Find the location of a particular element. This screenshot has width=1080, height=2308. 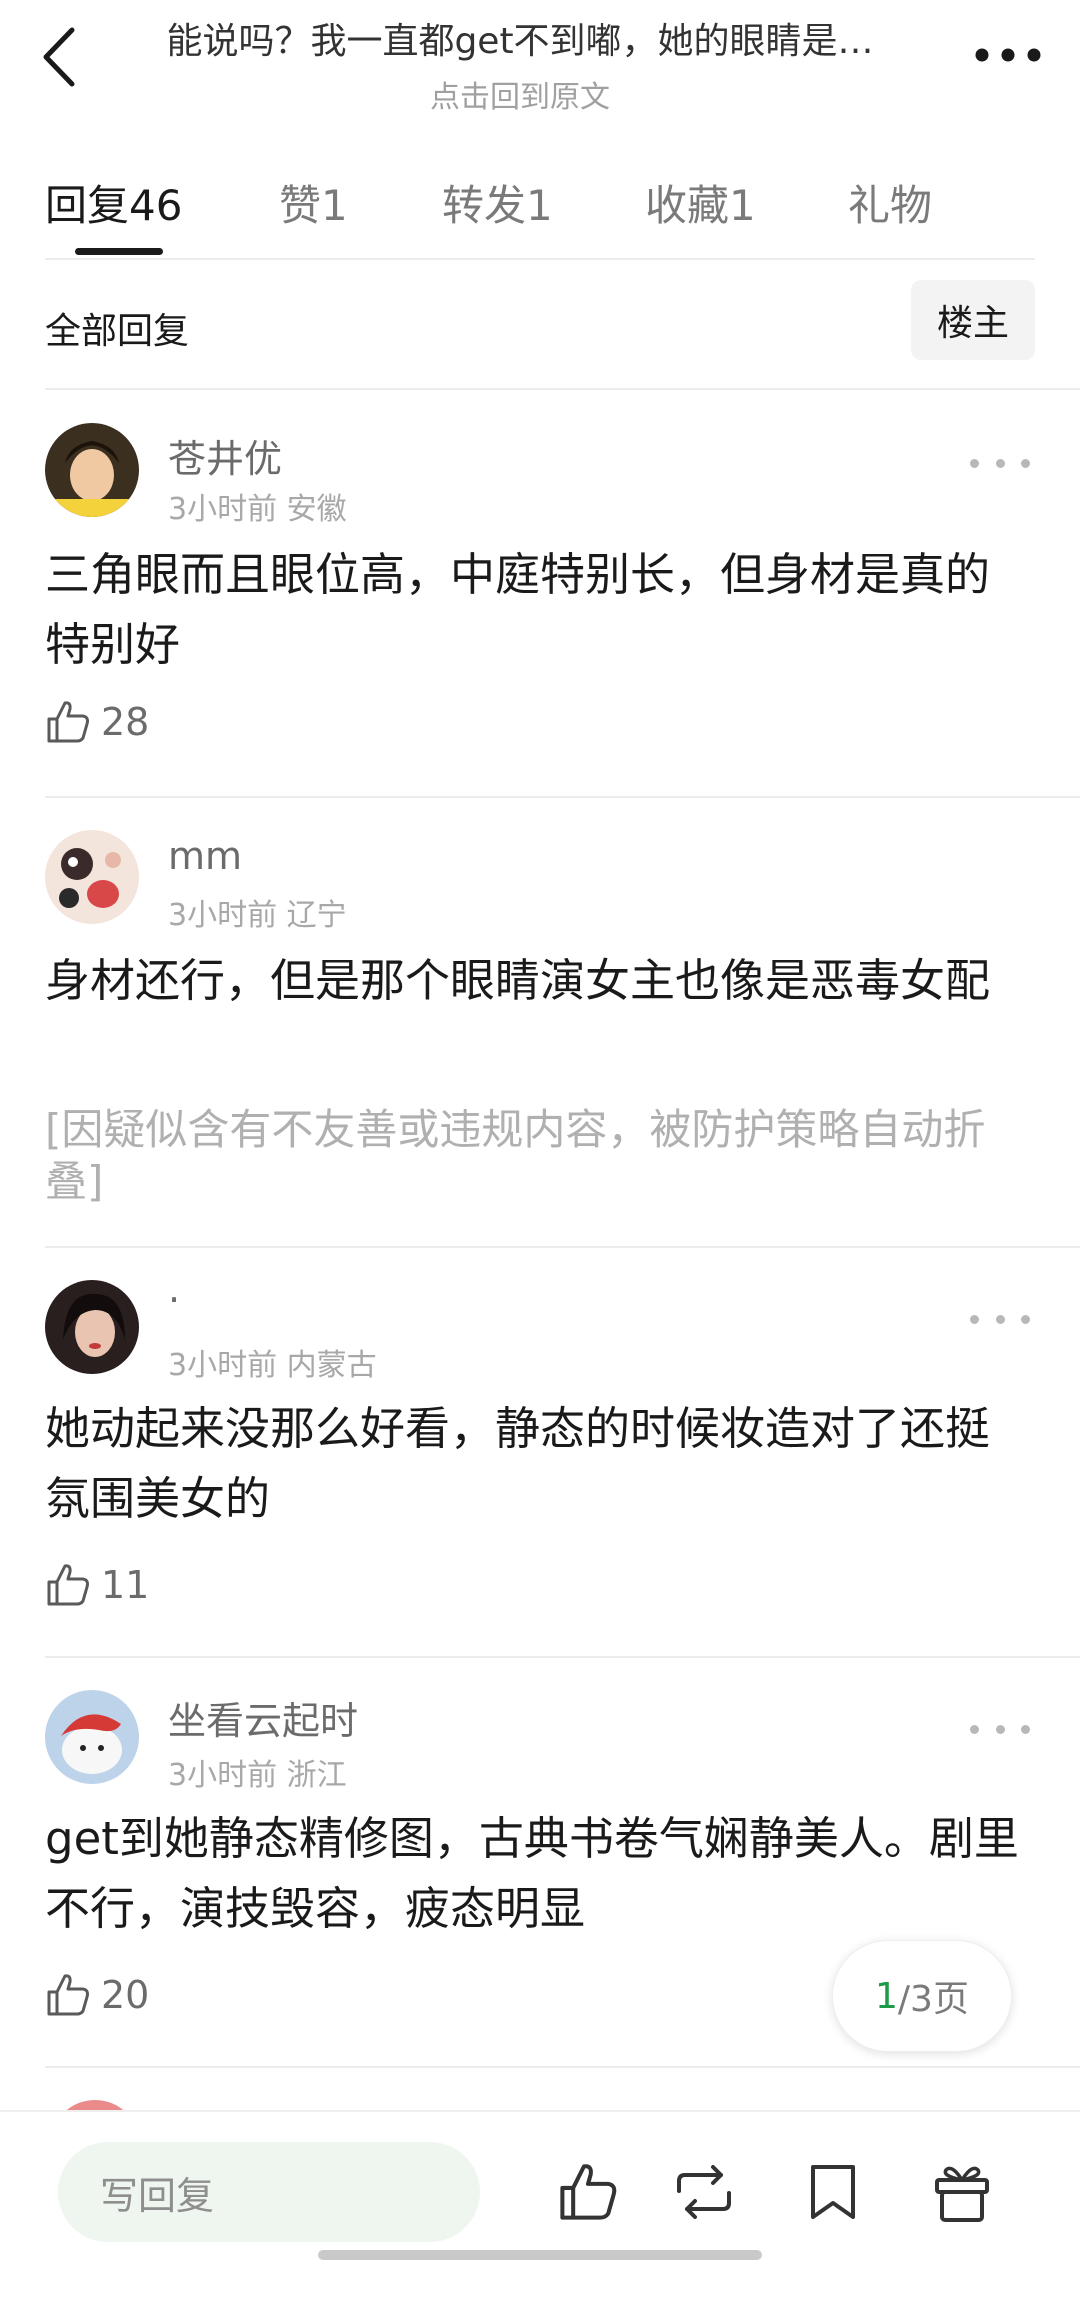

post-title-block: 能说吗？我一直都get不到嘟，她的眼睛是… 点击回到原文 is located at coordinates (520, 64).